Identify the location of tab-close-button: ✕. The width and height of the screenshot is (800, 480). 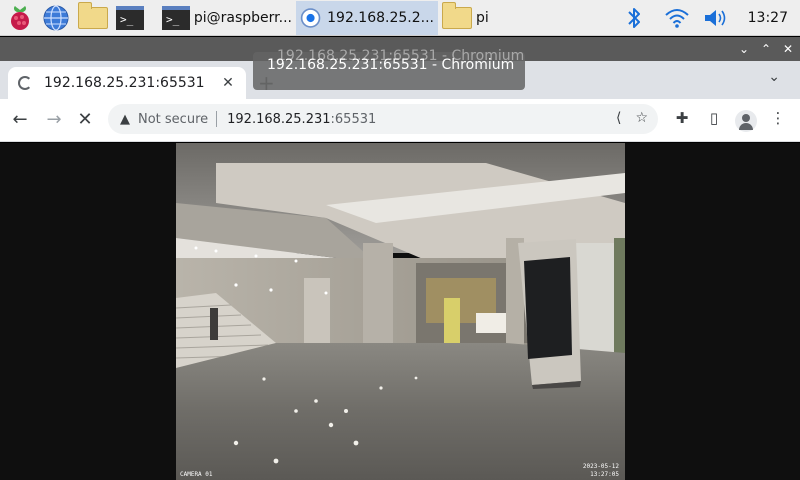
(228, 83).